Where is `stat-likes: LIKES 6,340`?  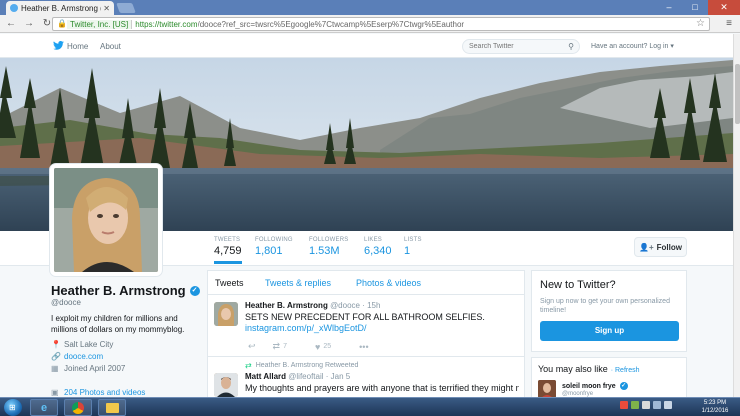 stat-likes: LIKES 6,340 is located at coordinates (378, 247).